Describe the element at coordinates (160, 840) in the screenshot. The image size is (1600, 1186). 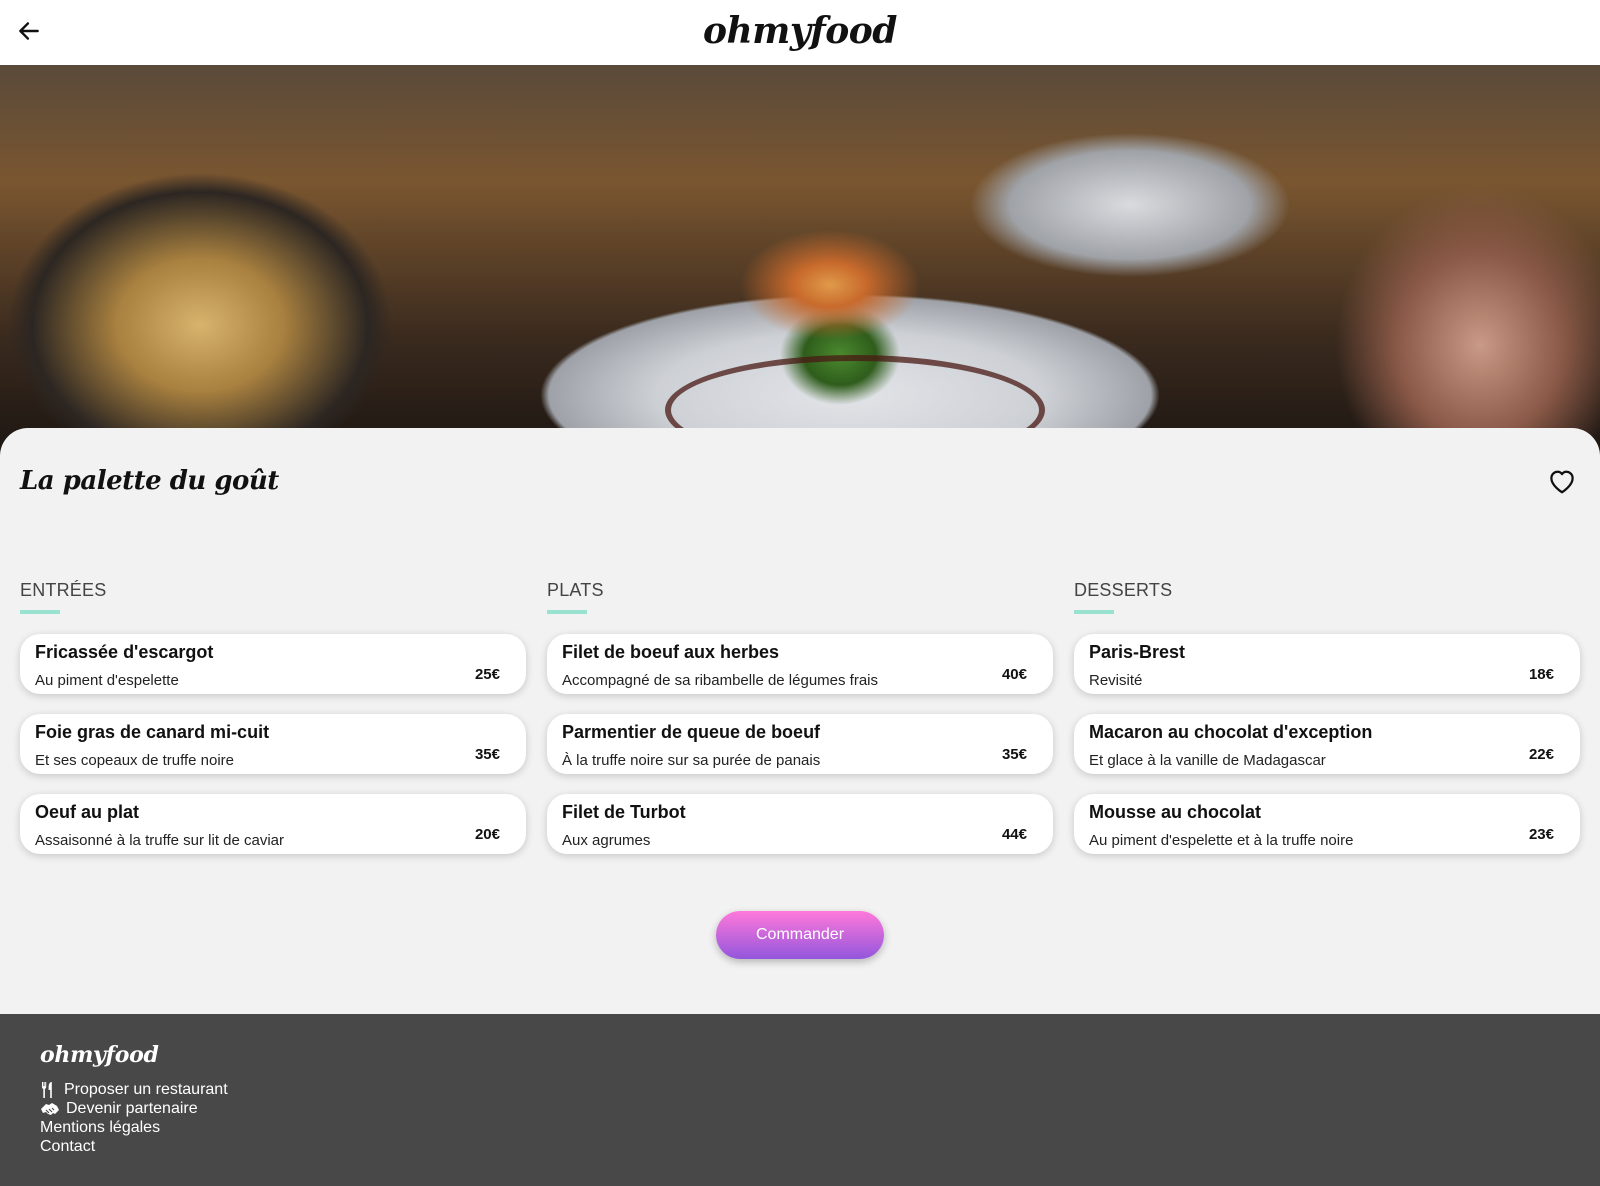
I see `dish-description: Assaisonné à la truffe sur lit de caviar` at that location.